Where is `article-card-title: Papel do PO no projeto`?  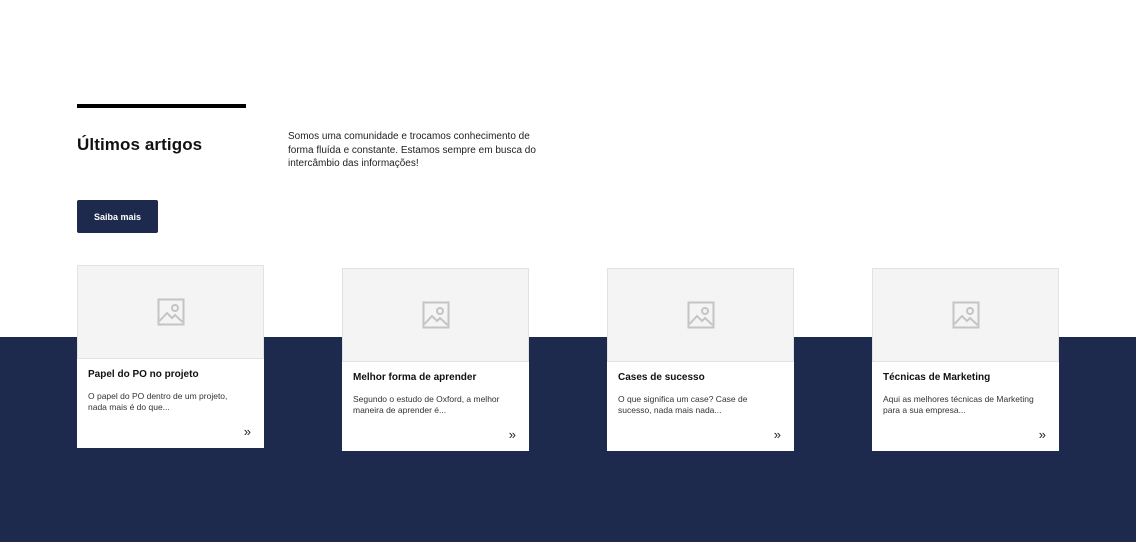 article-card-title: Papel do PO no projeto is located at coordinates (170, 375).